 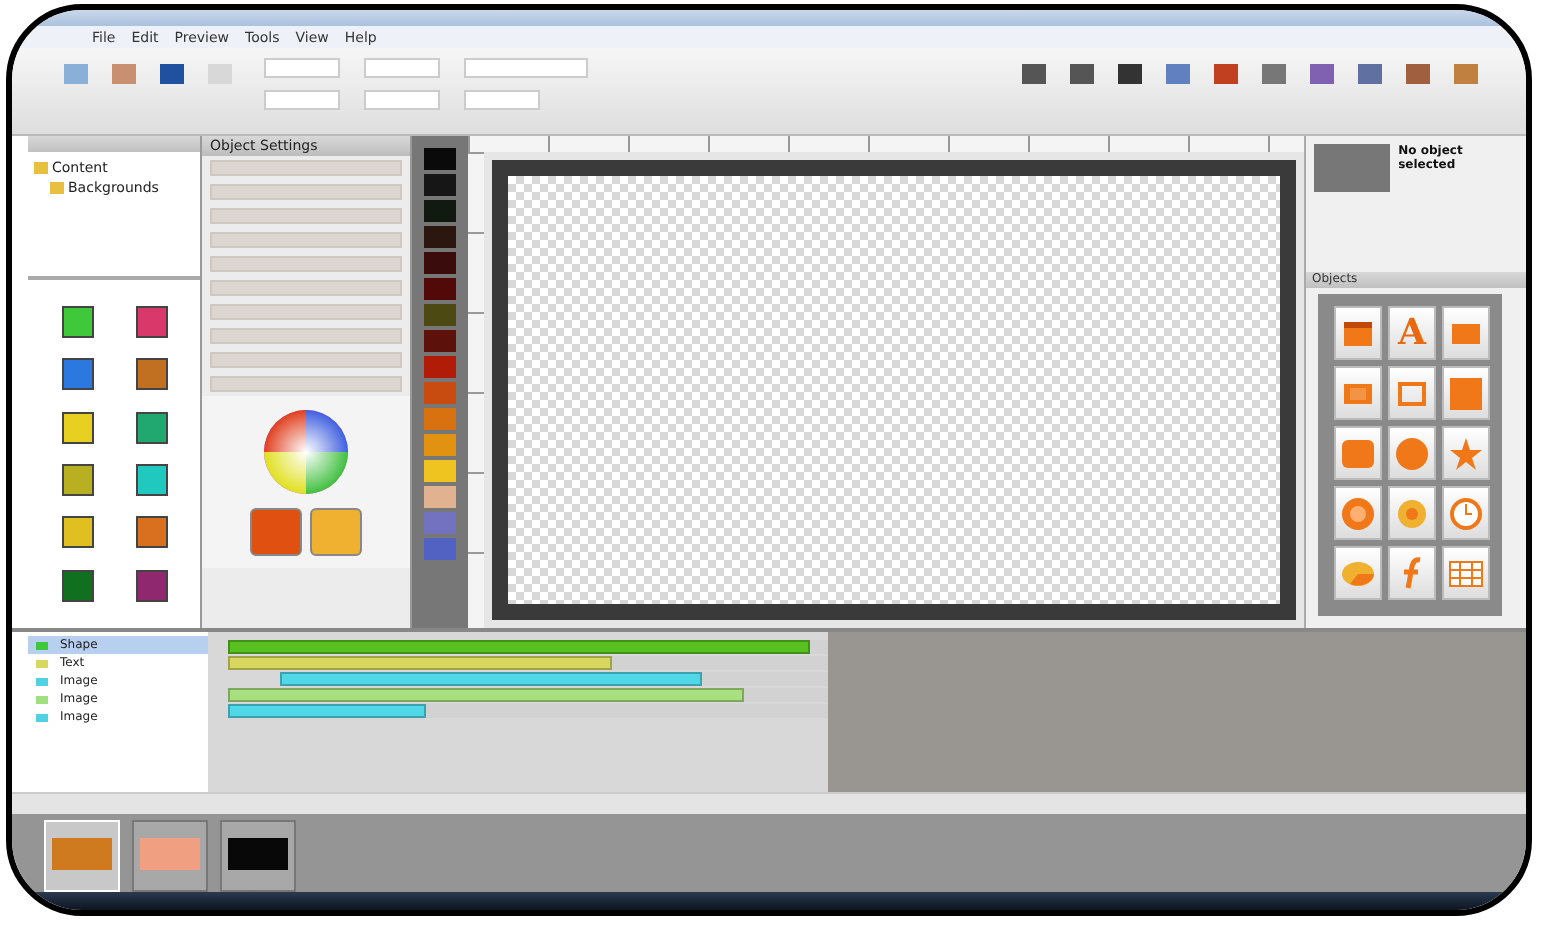 I want to click on circle-icon, so click(x=1412, y=453).